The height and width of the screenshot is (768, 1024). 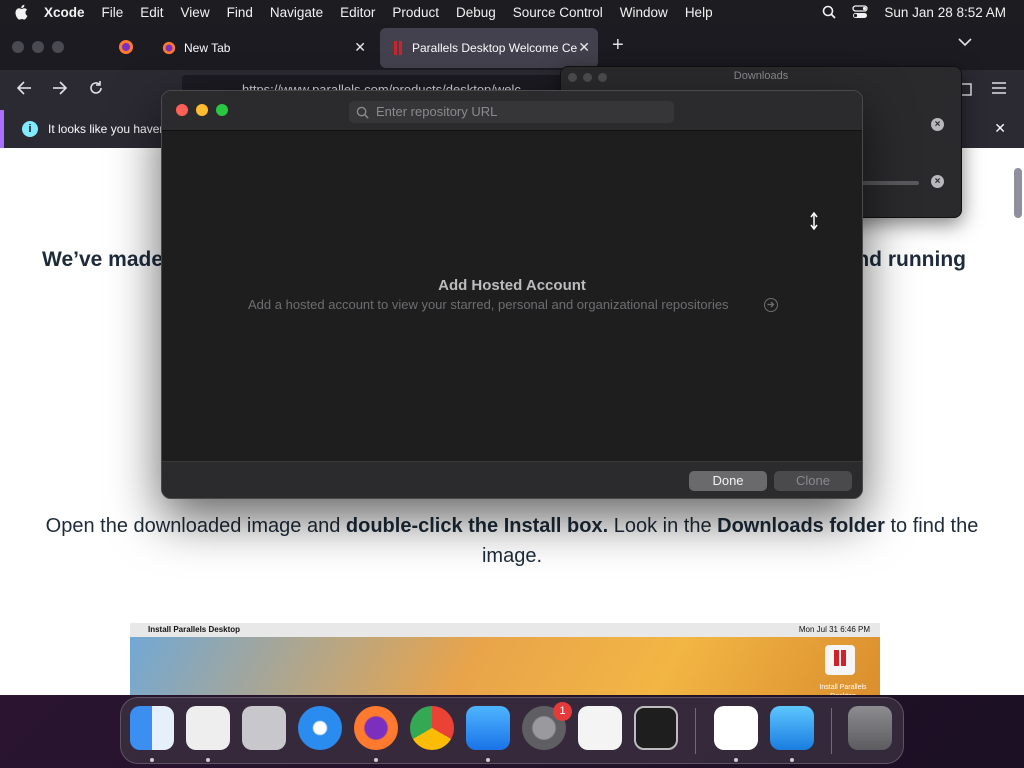 I want to click on menu-app-name: Xcode, so click(x=64, y=12).